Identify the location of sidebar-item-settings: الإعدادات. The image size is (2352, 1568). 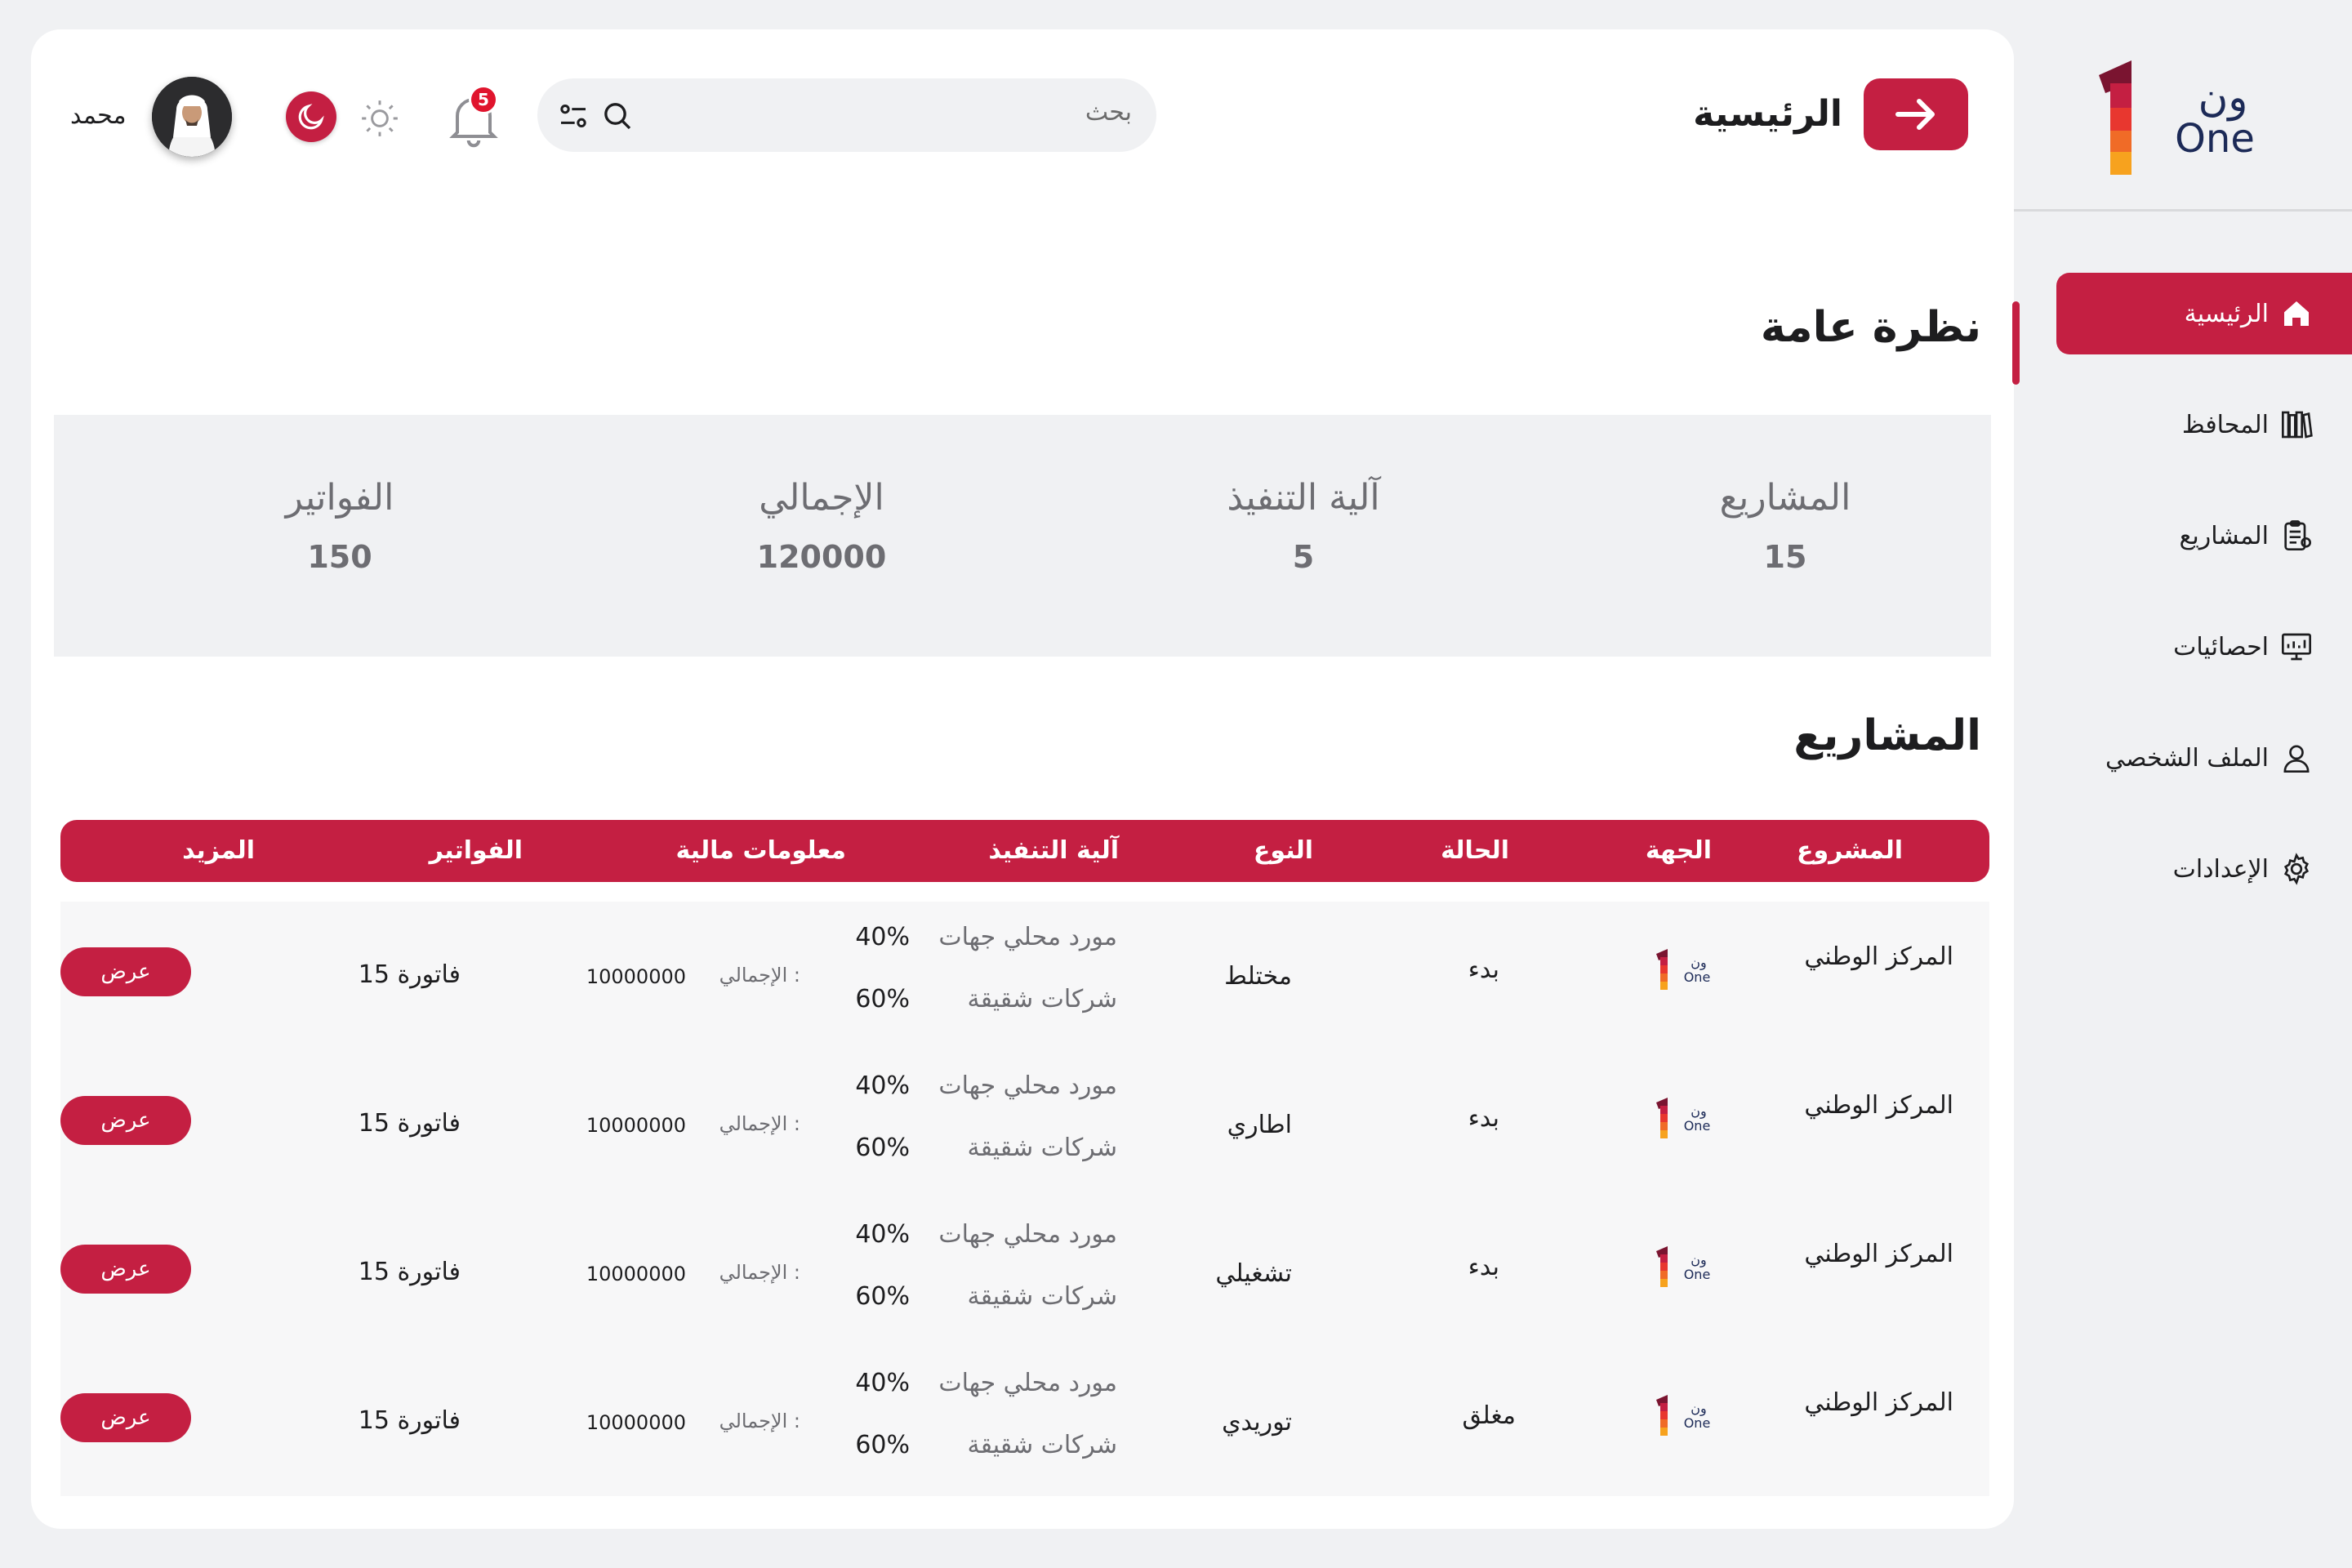
(2204, 869).